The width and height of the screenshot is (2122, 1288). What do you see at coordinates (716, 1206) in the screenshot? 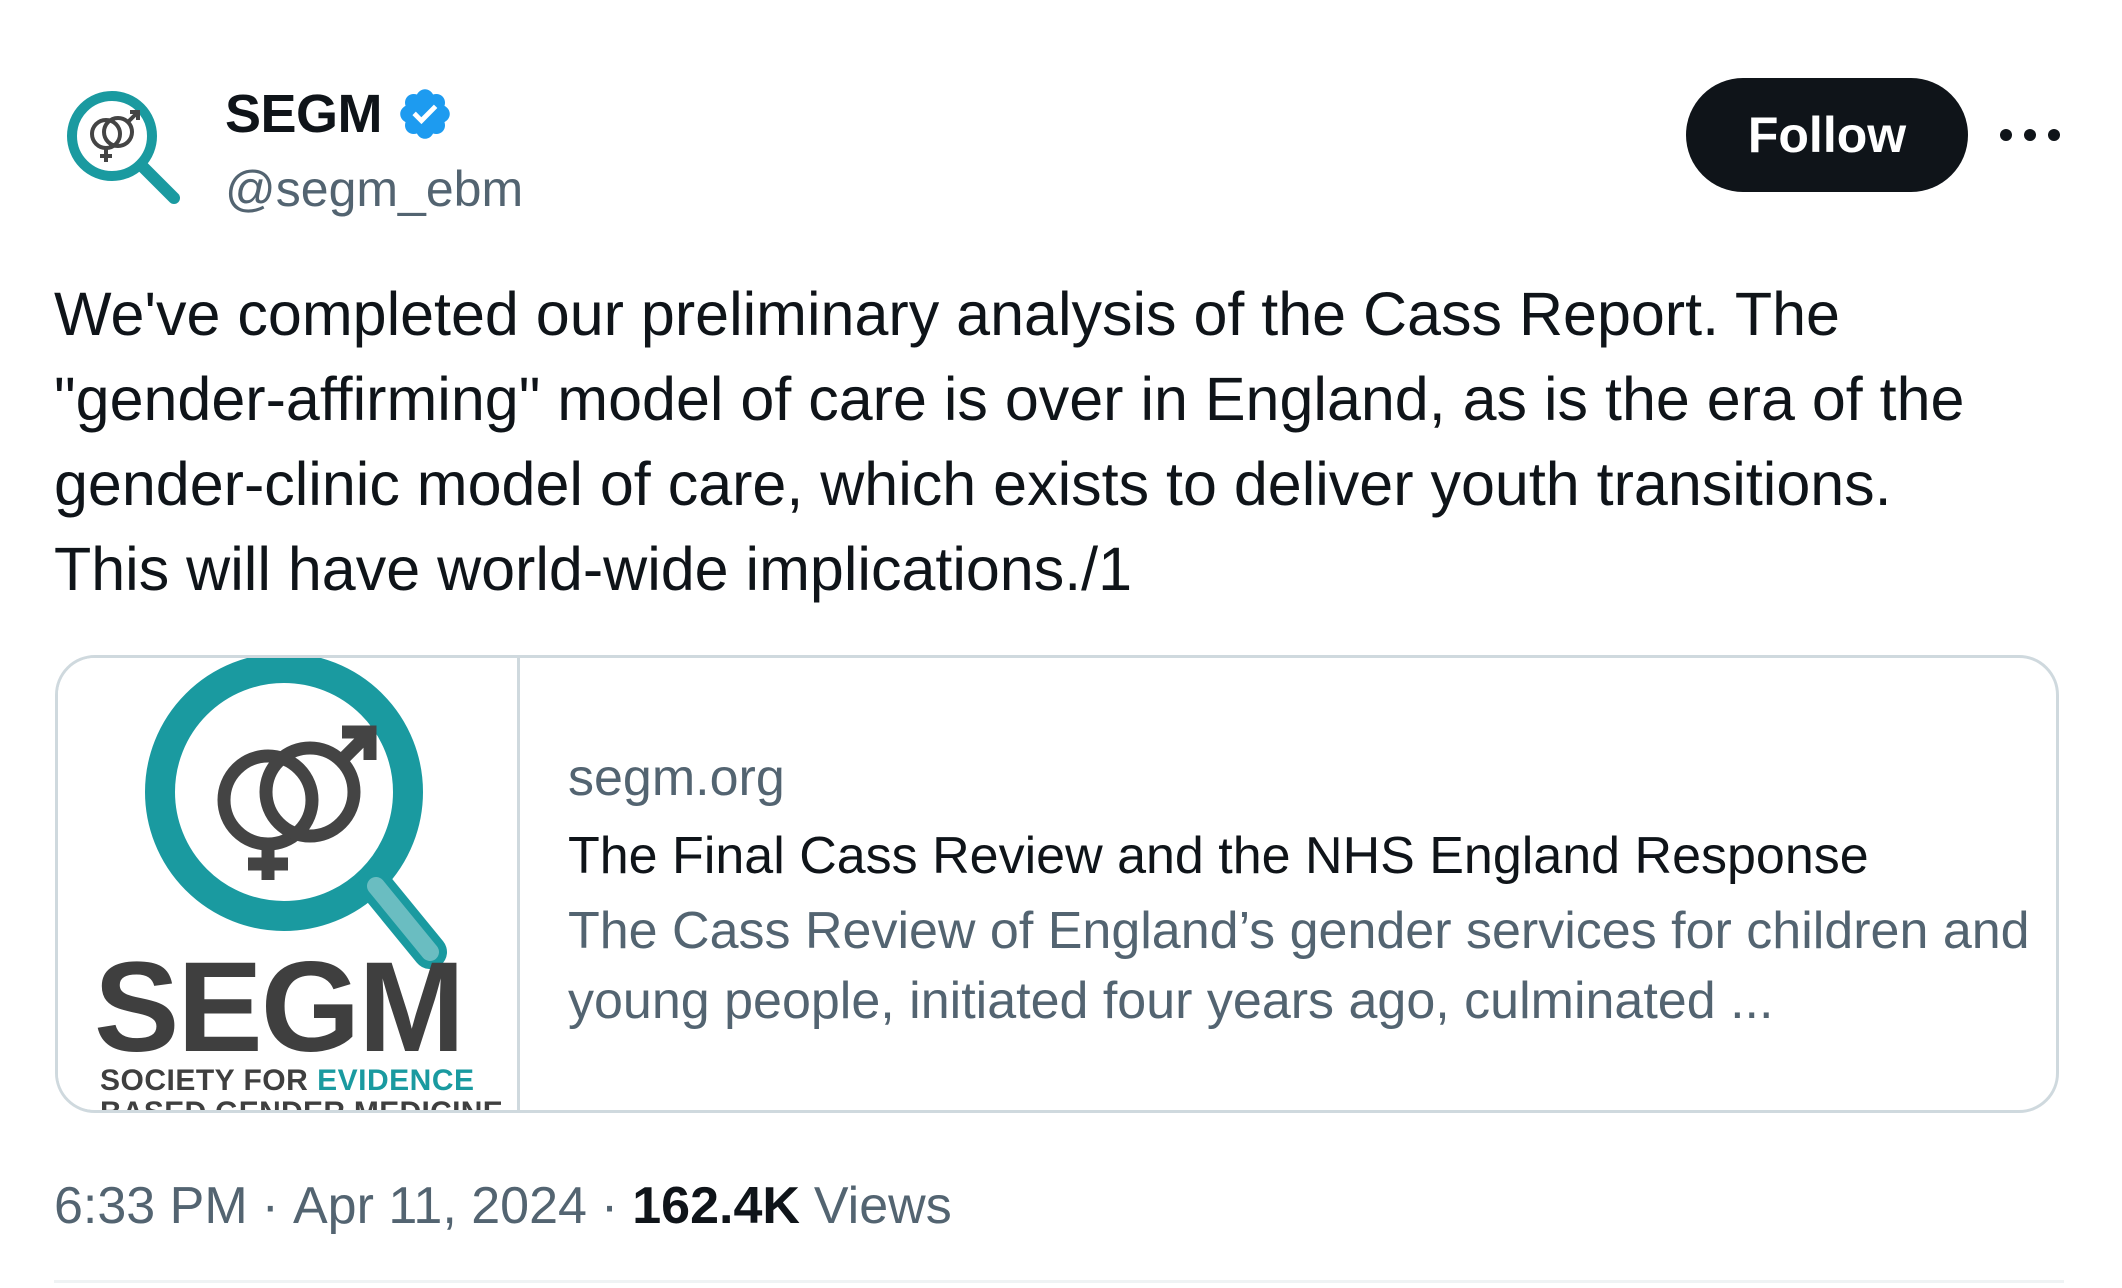
I see `views-count: 162.4K` at bounding box center [716, 1206].